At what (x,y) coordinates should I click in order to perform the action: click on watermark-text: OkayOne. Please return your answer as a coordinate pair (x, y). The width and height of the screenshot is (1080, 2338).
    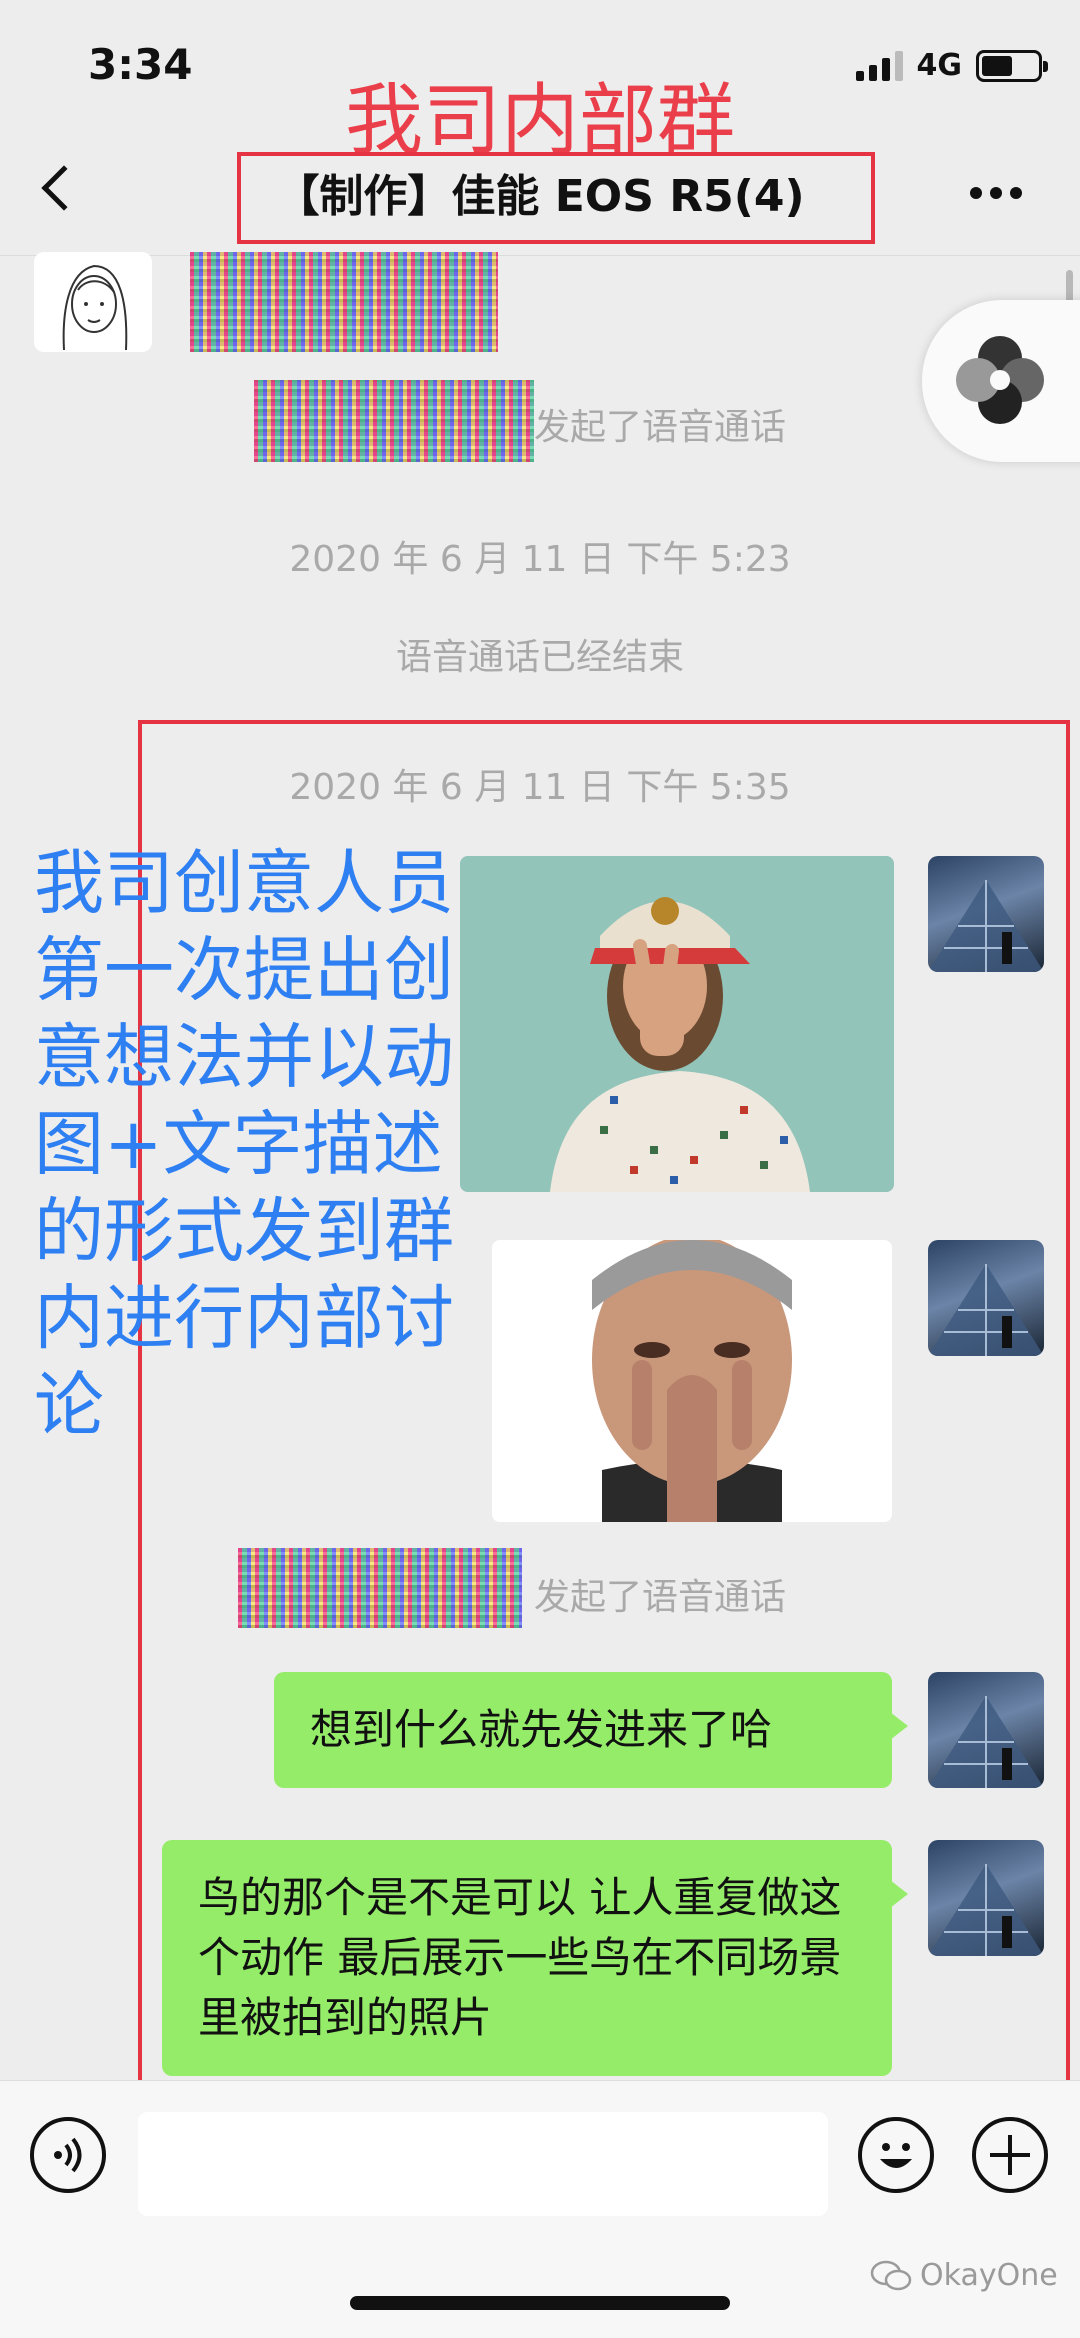
    Looking at the image, I should click on (989, 2275).